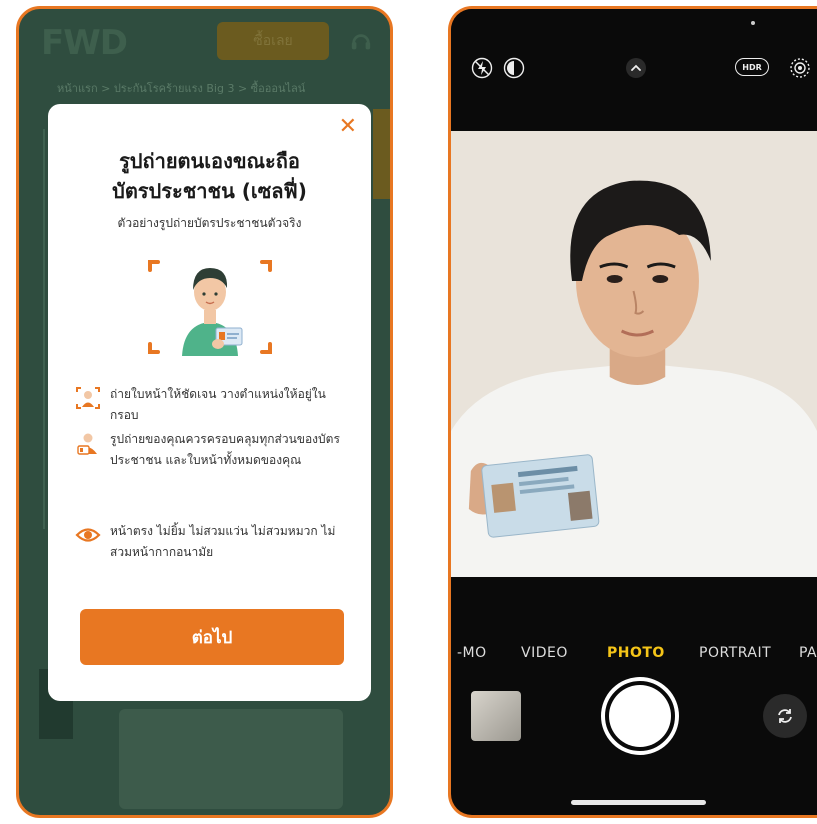 The height and width of the screenshot is (824, 817). Describe the element at coordinates (540, 496) in the screenshot. I see `id-card` at that location.